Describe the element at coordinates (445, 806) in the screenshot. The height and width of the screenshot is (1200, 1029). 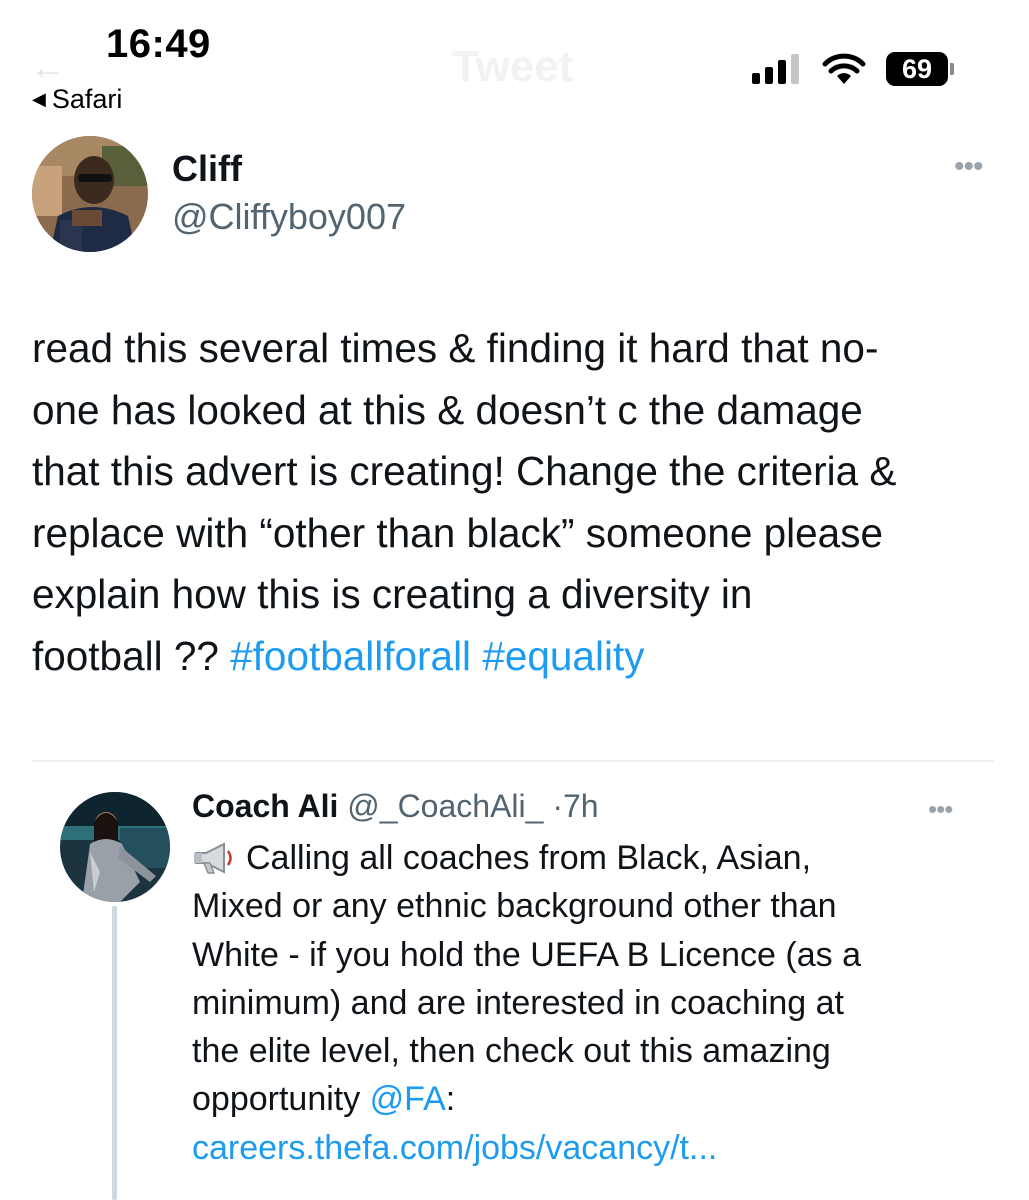
I see `quoted-author-handle: @_CoachAli_` at that location.